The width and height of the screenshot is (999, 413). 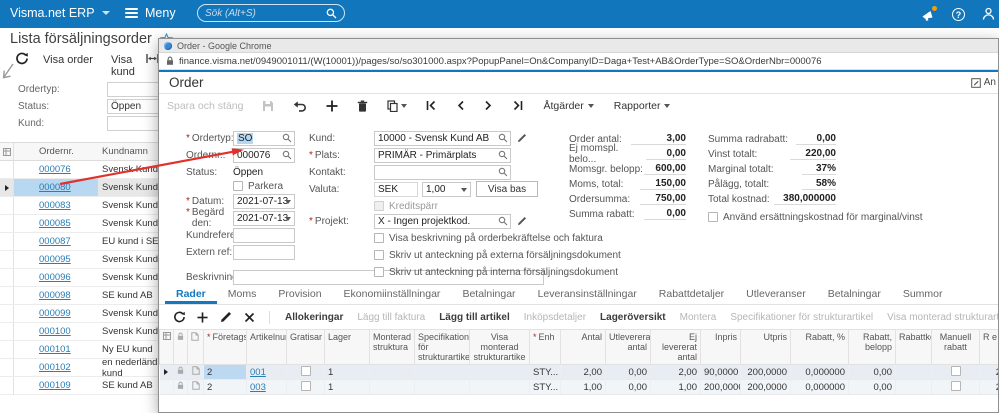 What do you see at coordinates (202, 317) in the screenshot?
I see `grid-add-row-button` at bounding box center [202, 317].